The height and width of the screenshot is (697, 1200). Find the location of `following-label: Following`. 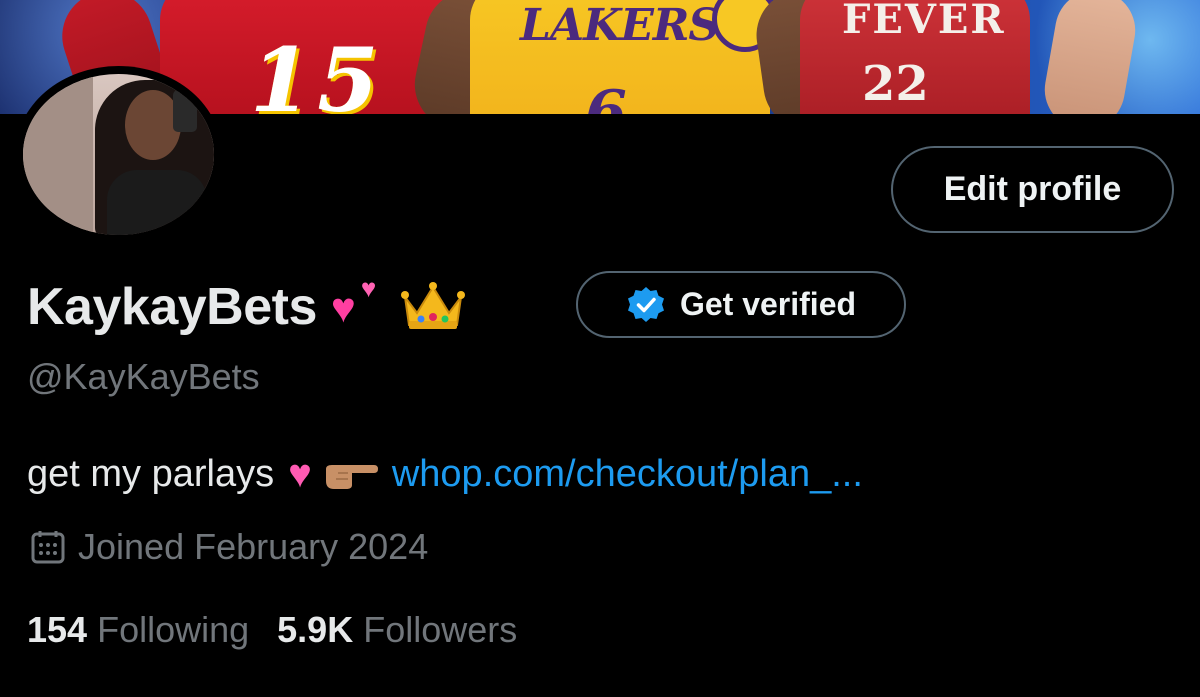

following-label: Following is located at coordinates (173, 629).